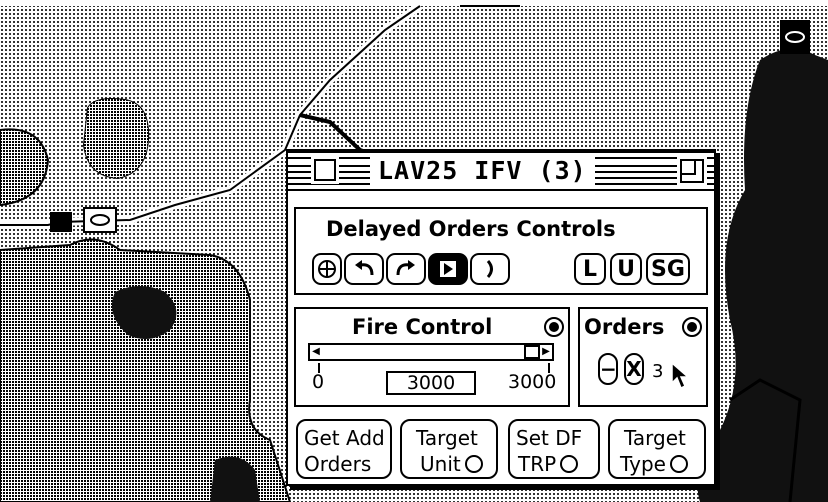 The width and height of the screenshot is (828, 502). I want to click on get-add-orders-line2: Orders, so click(338, 464).